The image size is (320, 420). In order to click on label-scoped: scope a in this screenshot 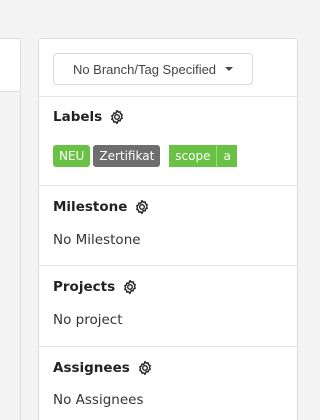, I will do `click(203, 156)`.